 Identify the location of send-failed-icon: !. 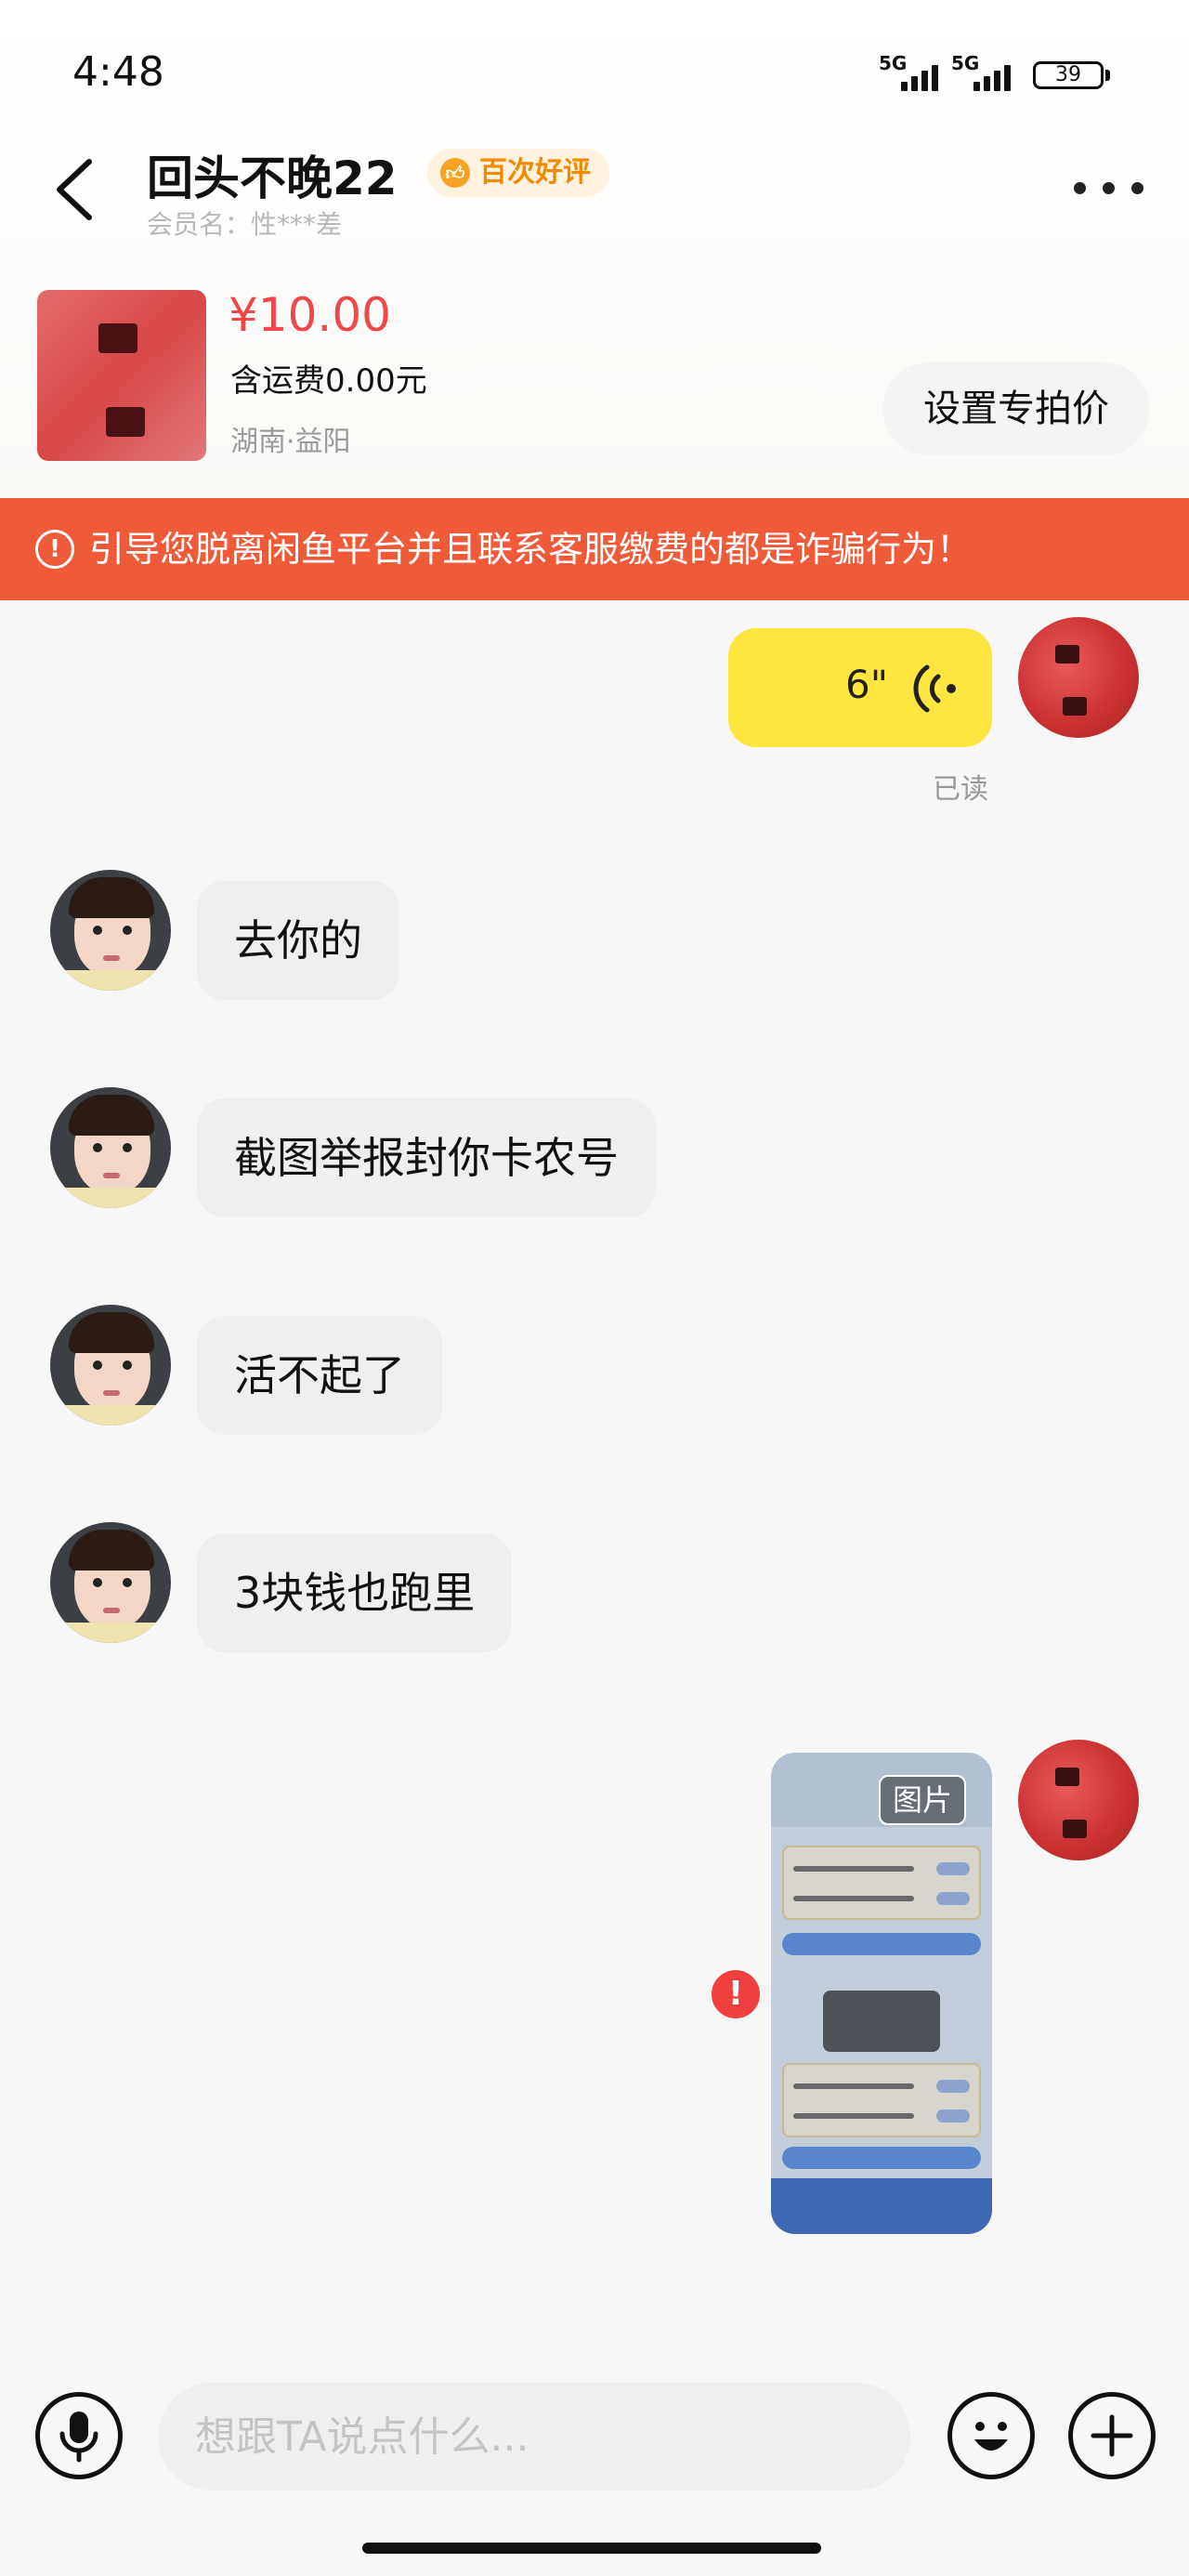
(736, 1994).